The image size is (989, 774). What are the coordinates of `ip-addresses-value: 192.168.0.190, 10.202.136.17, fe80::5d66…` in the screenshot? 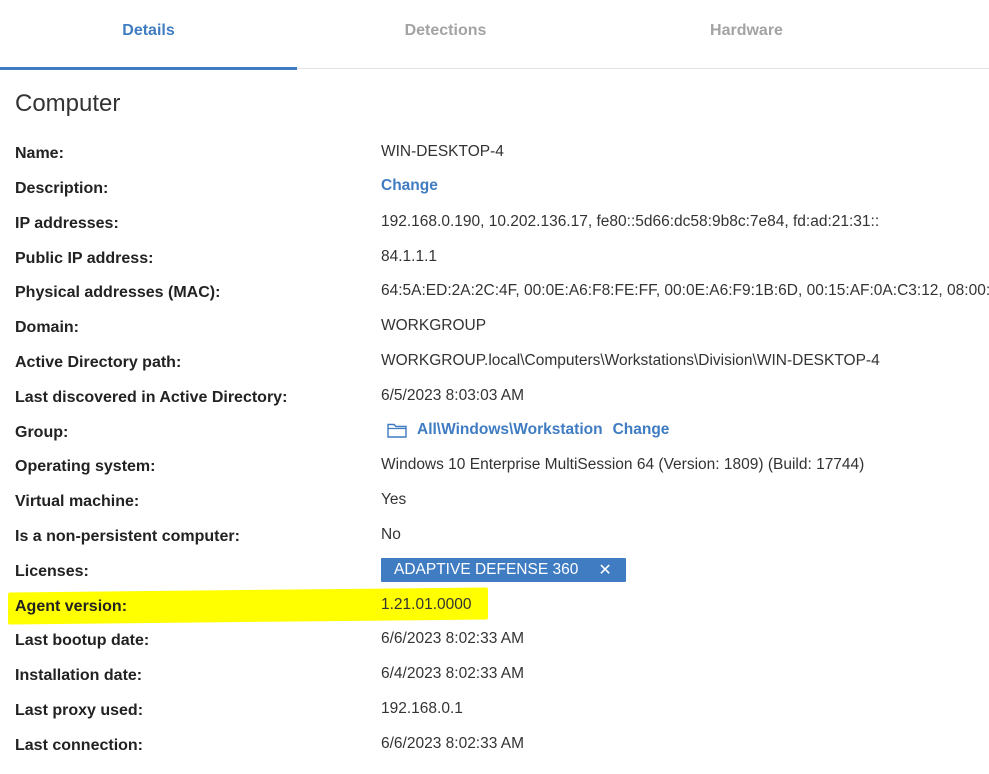 It's located at (630, 221).